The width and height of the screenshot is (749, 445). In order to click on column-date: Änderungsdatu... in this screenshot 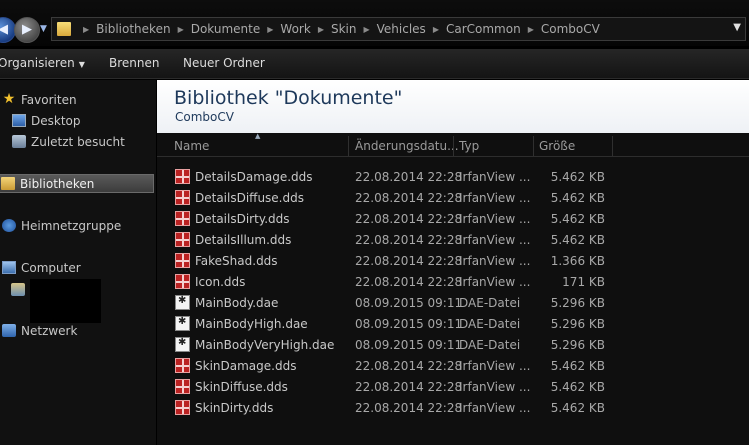, I will do `click(407, 146)`.